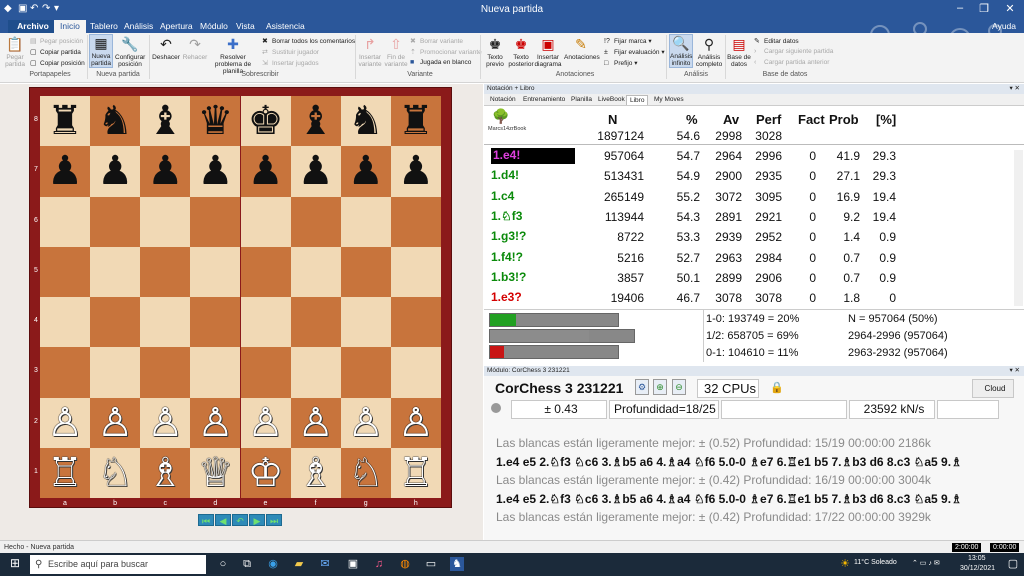 The image size is (1024, 576). Describe the element at coordinates (65, 372) in the screenshot. I see `square-a3` at that location.